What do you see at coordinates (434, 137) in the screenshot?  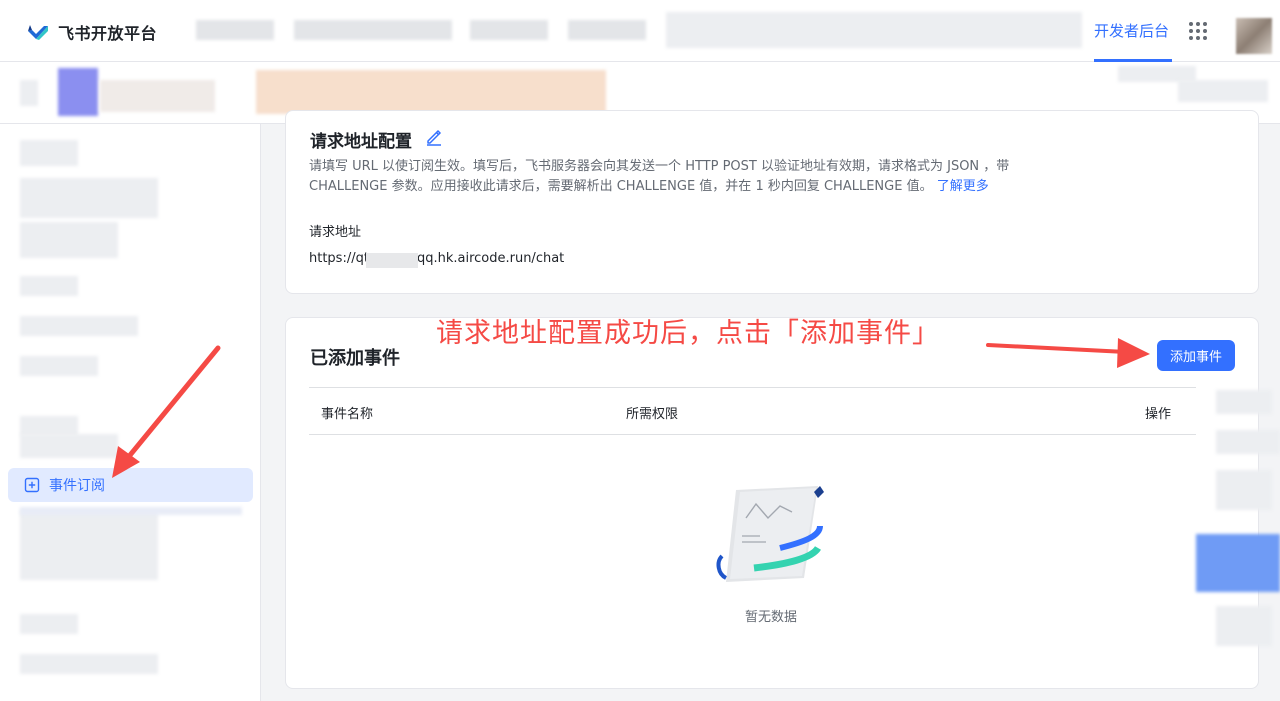 I see `edit-pencil-icon` at bounding box center [434, 137].